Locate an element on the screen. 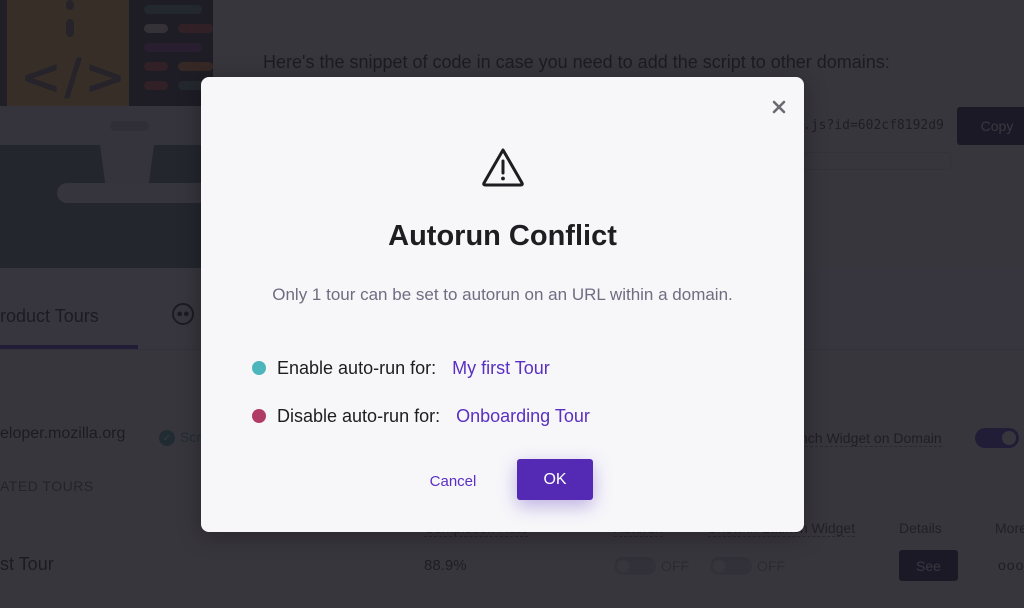  enable-autorun-row: Enable auto-run for: My first Tour is located at coordinates (401, 368).